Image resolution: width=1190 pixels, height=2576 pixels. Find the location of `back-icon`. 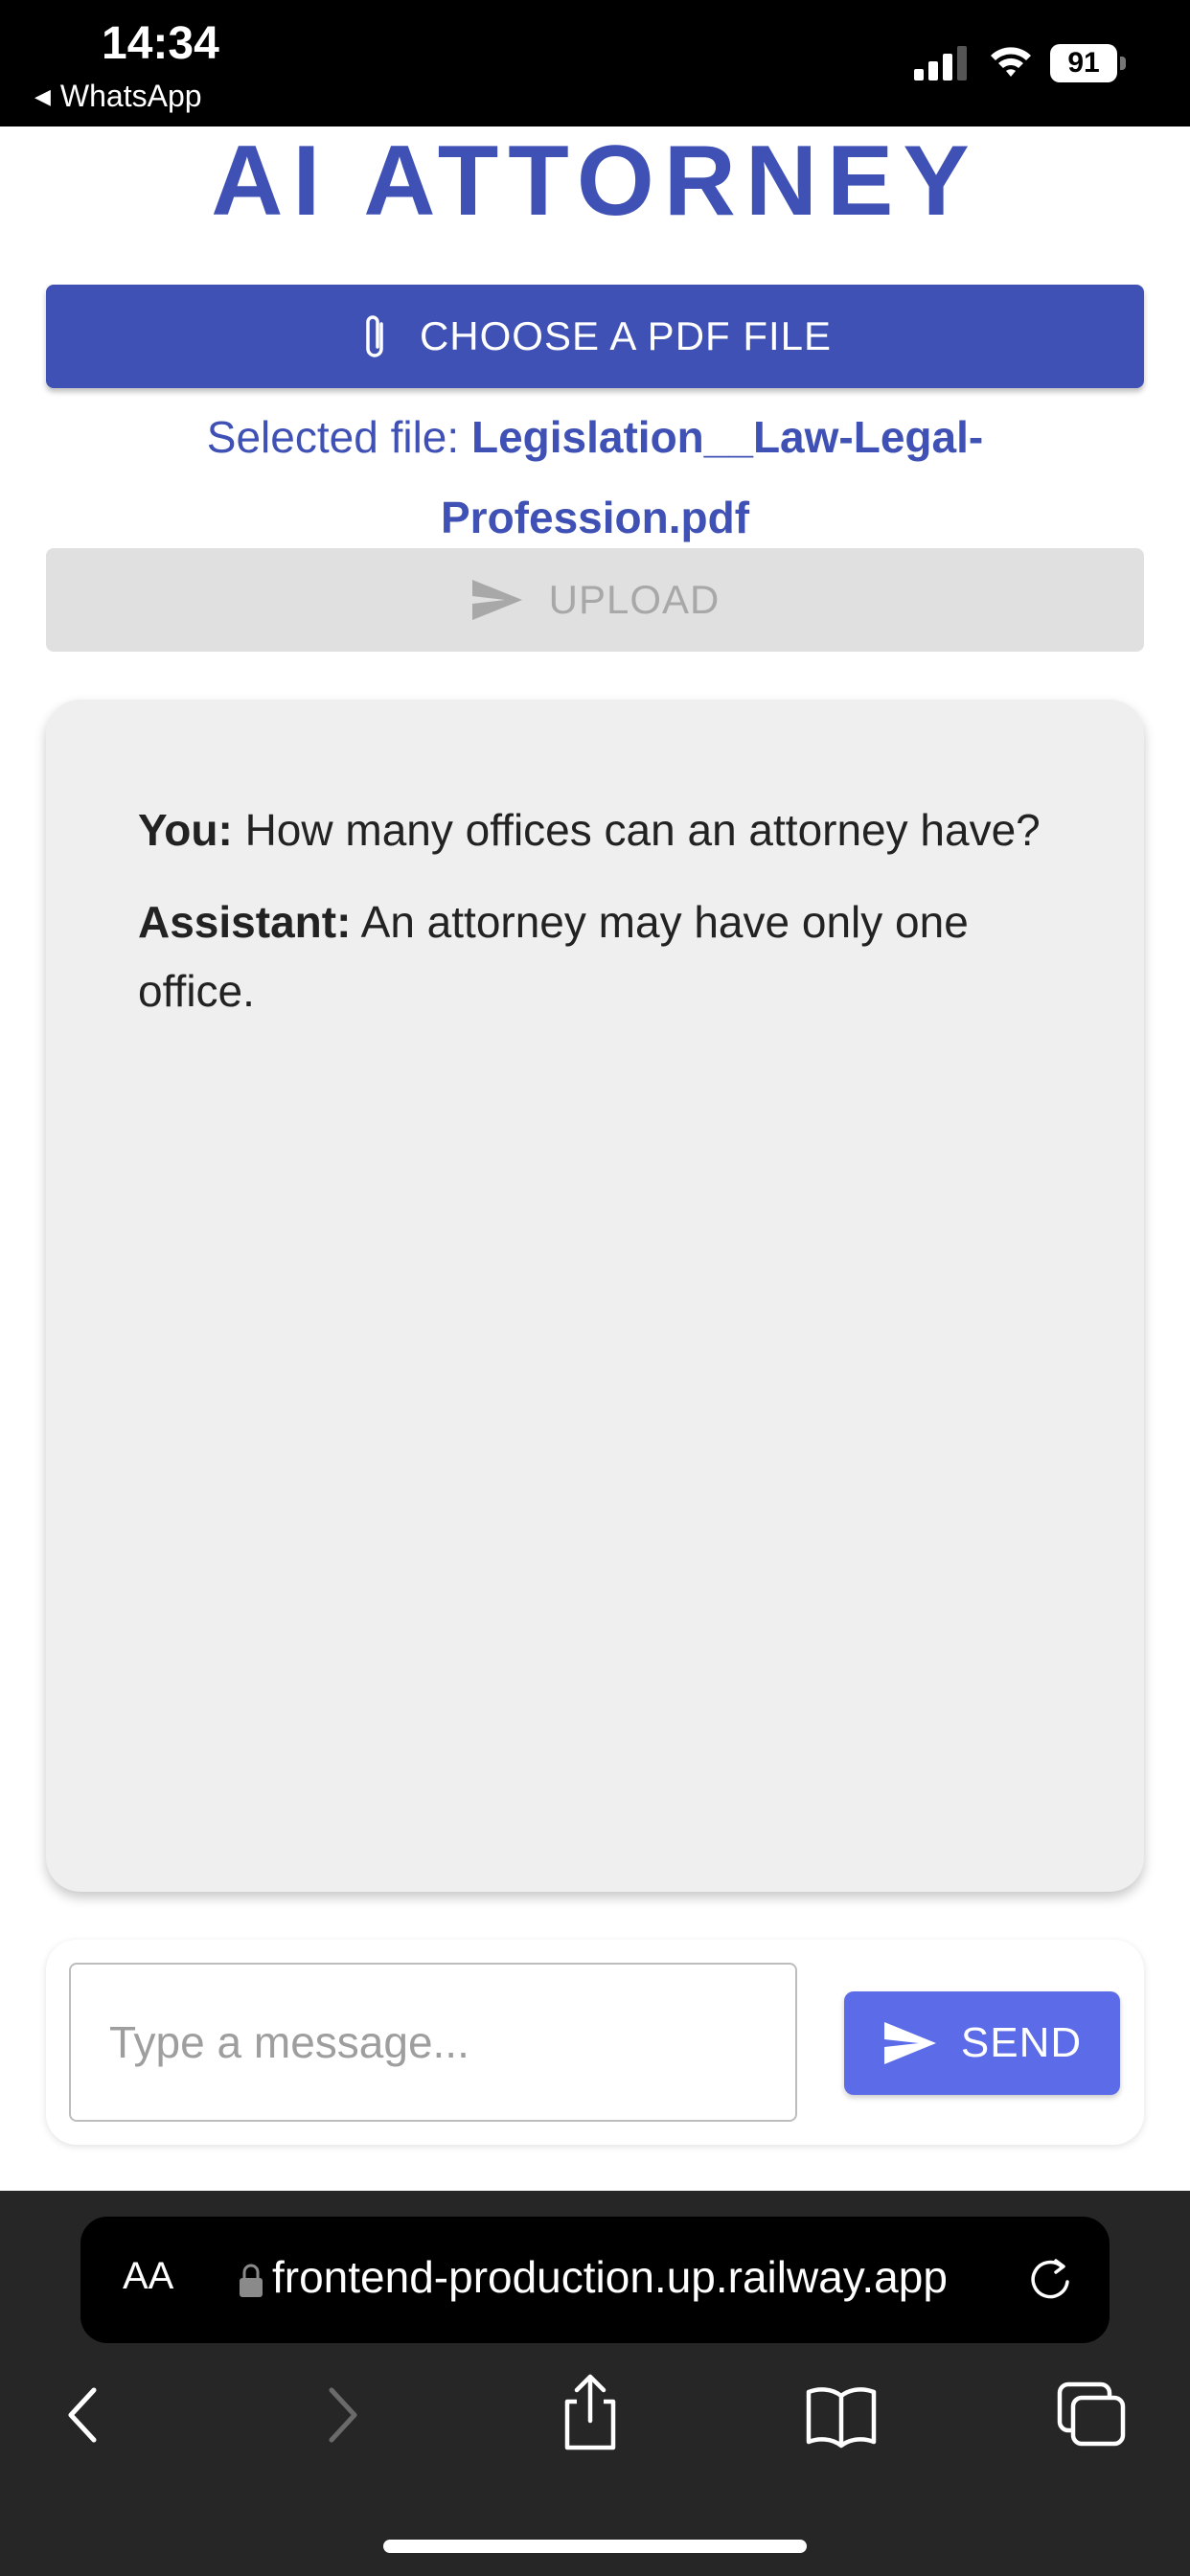

back-icon is located at coordinates (85, 2415).